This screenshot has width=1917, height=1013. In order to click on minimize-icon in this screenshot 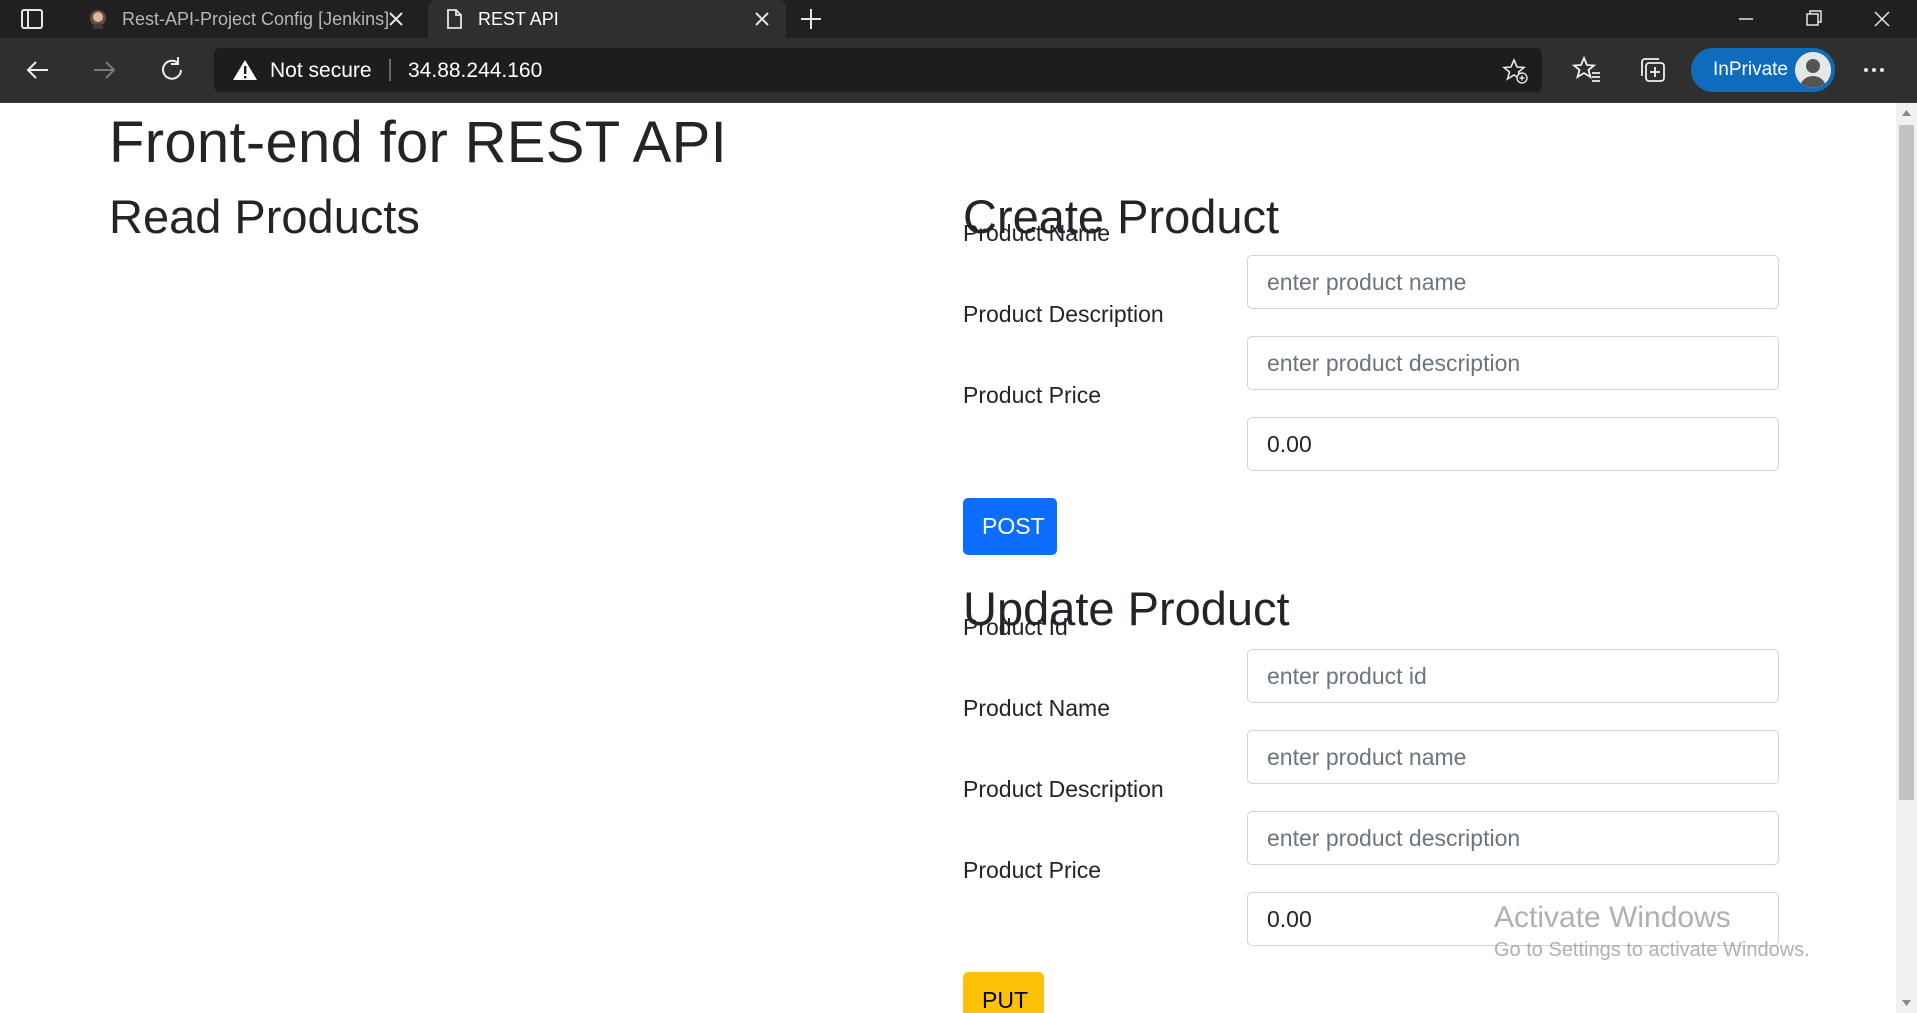, I will do `click(1746, 19)`.